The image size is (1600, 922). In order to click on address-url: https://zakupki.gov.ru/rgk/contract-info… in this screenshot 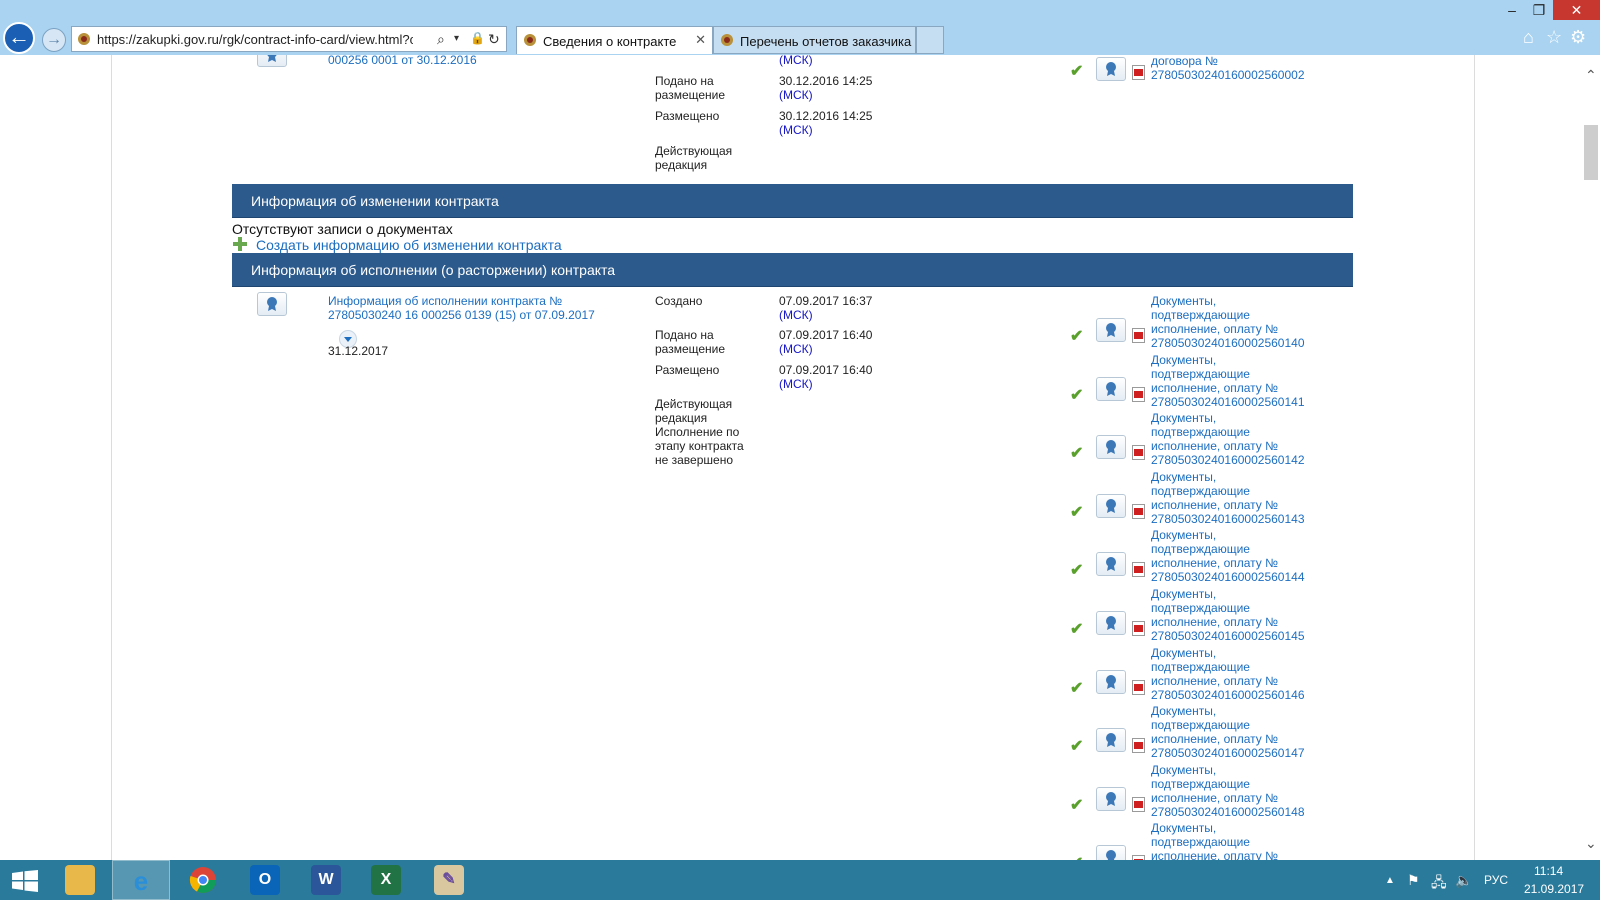, I will do `click(255, 39)`.